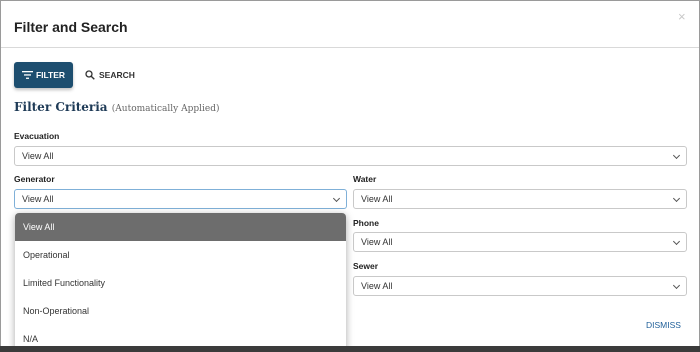 This screenshot has height=352, width=700. What do you see at coordinates (377, 242) in the screenshot?
I see `phone-value: View All` at bounding box center [377, 242].